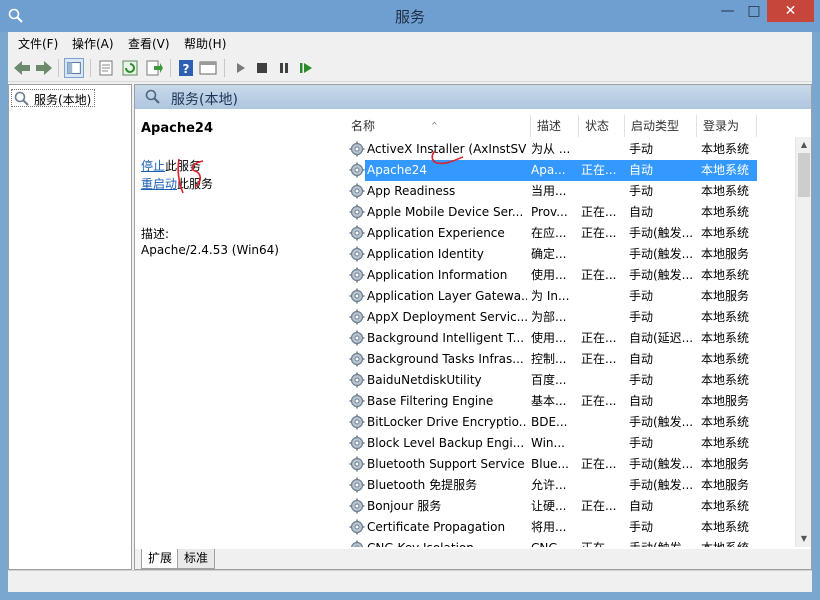 The image size is (820, 600). What do you see at coordinates (602, 126) in the screenshot?
I see `column-header-status: 状态` at bounding box center [602, 126].